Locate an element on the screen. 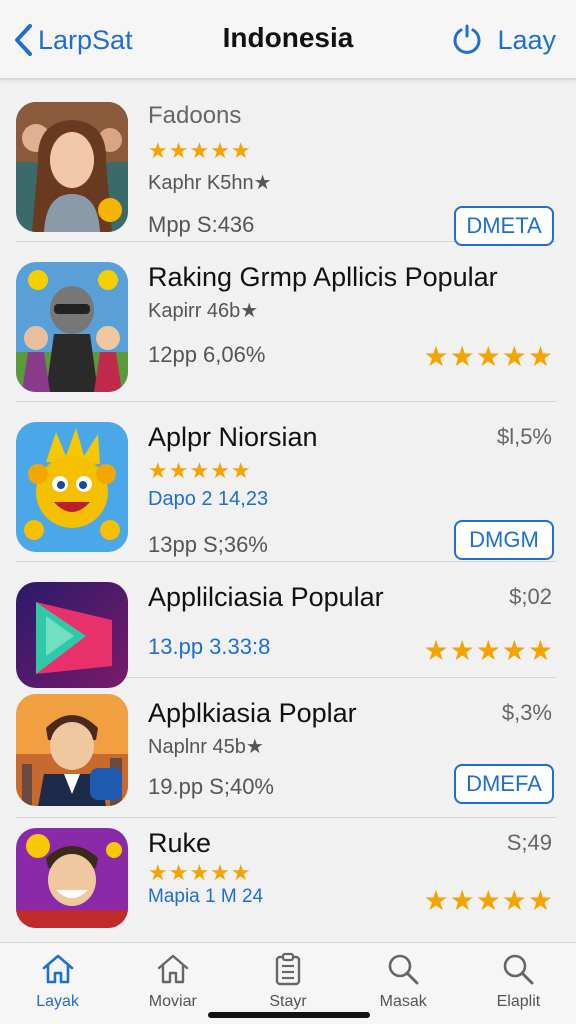 This screenshot has width=576, height=1024. app-subtitle: Kapirr 46b★ is located at coordinates (203, 311).